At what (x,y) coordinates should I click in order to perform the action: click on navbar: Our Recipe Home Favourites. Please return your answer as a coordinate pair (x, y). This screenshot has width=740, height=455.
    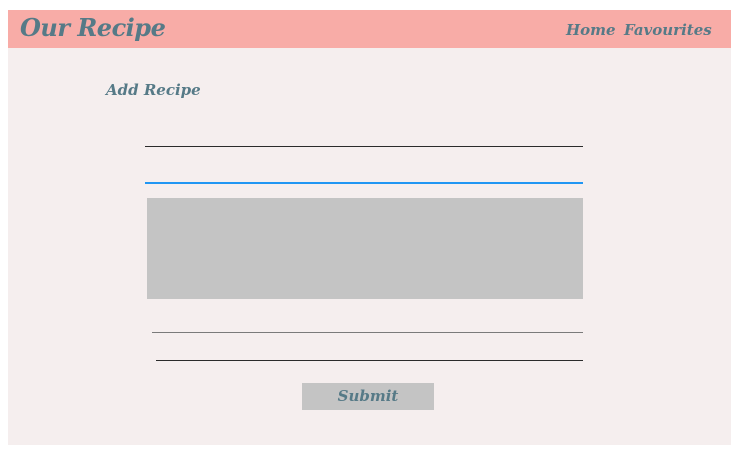
    Looking at the image, I should click on (369, 29).